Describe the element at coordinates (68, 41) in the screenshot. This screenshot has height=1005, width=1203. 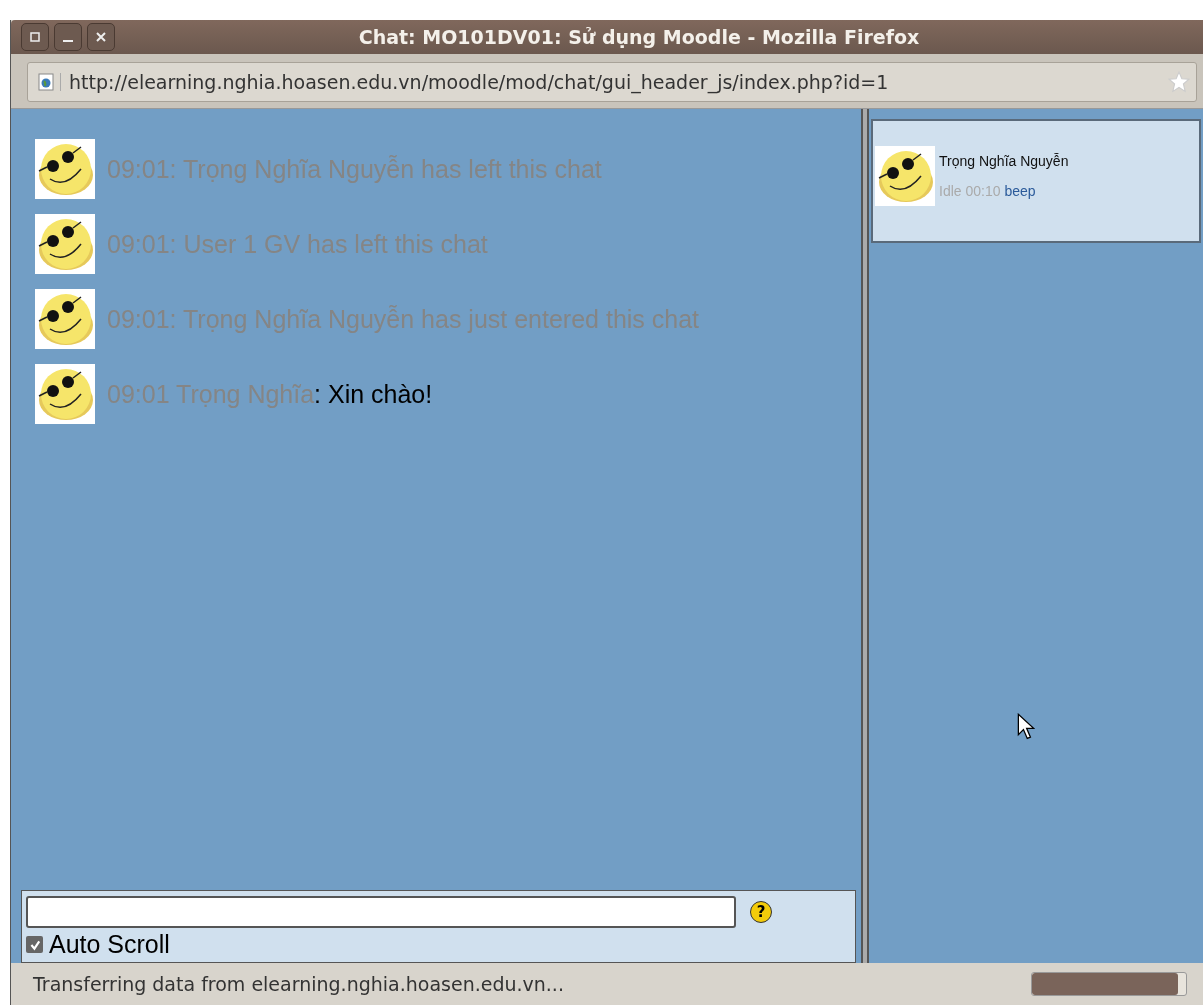
I see `minimize-icon` at that location.